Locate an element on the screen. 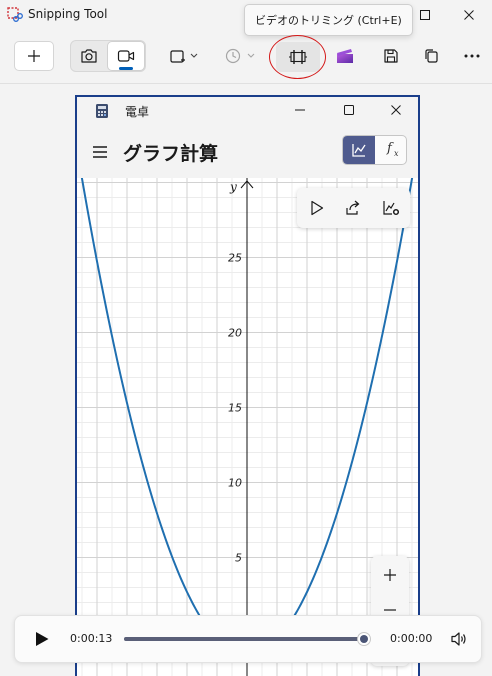 This screenshot has width=492, height=676. calculator-mode-heading: グラフ計算 is located at coordinates (171, 154).